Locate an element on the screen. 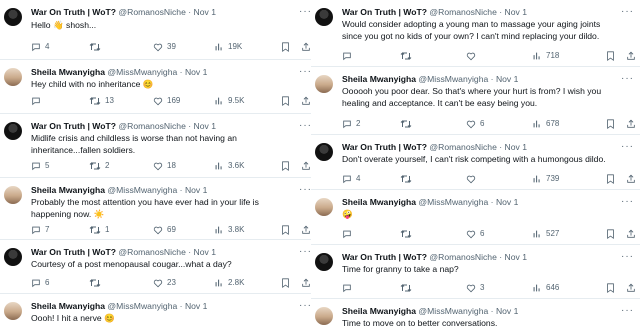 This screenshot has height=333, width=640. like-button: 169 is located at coordinates (166, 101).